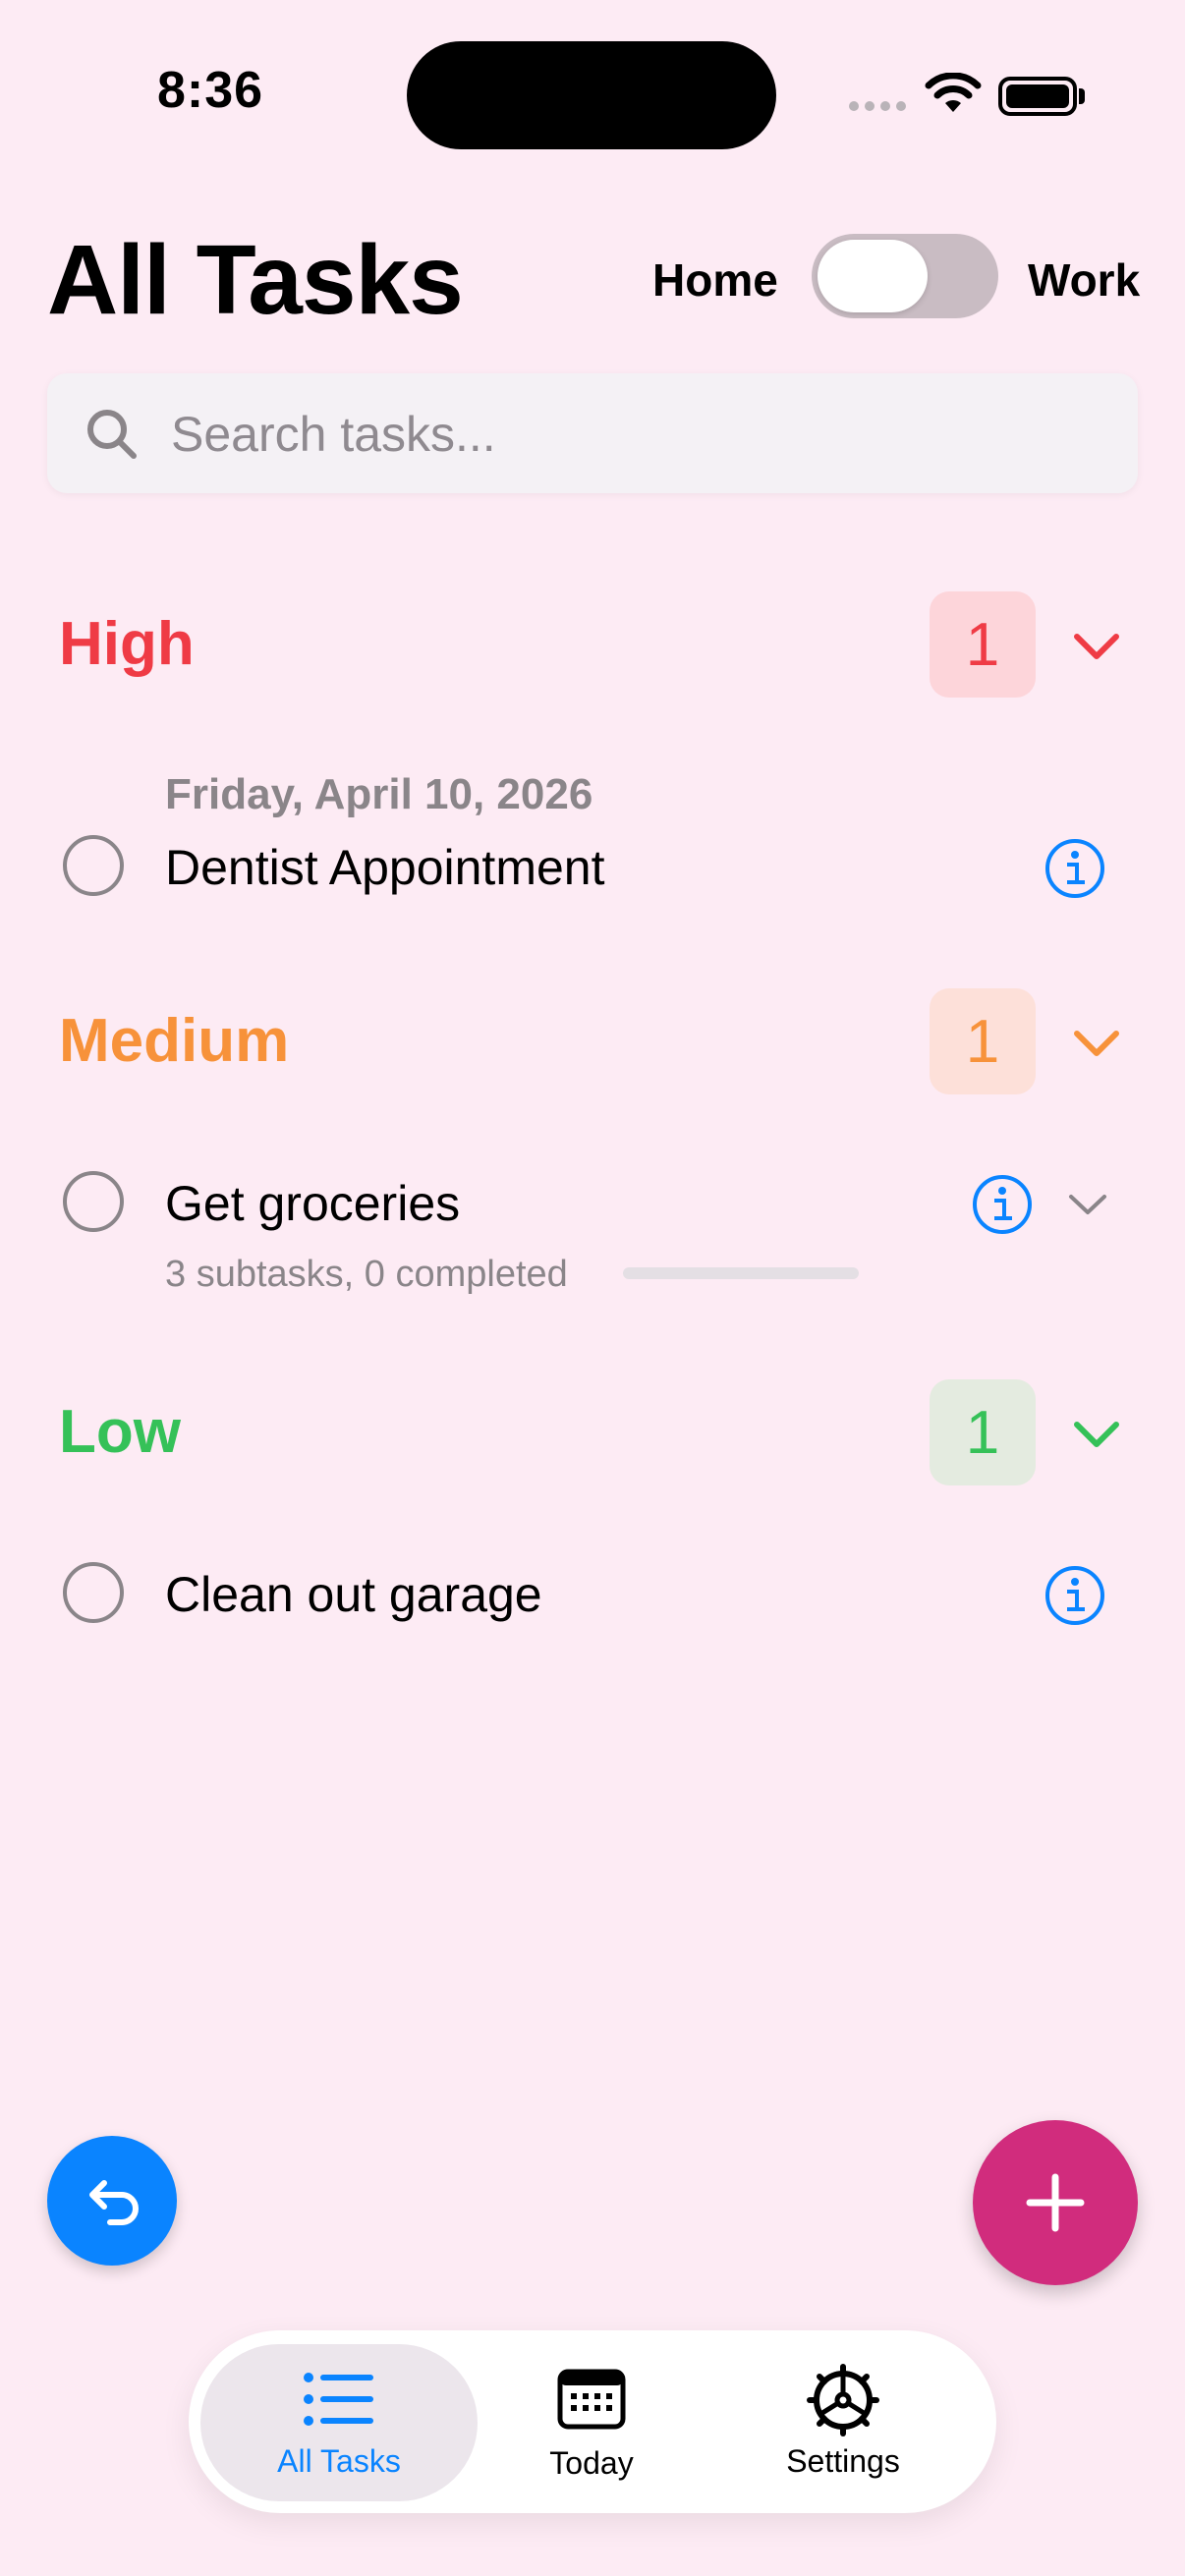 The width and height of the screenshot is (1185, 2576). Describe the element at coordinates (613, 434) in the screenshot. I see `search-input` at that location.